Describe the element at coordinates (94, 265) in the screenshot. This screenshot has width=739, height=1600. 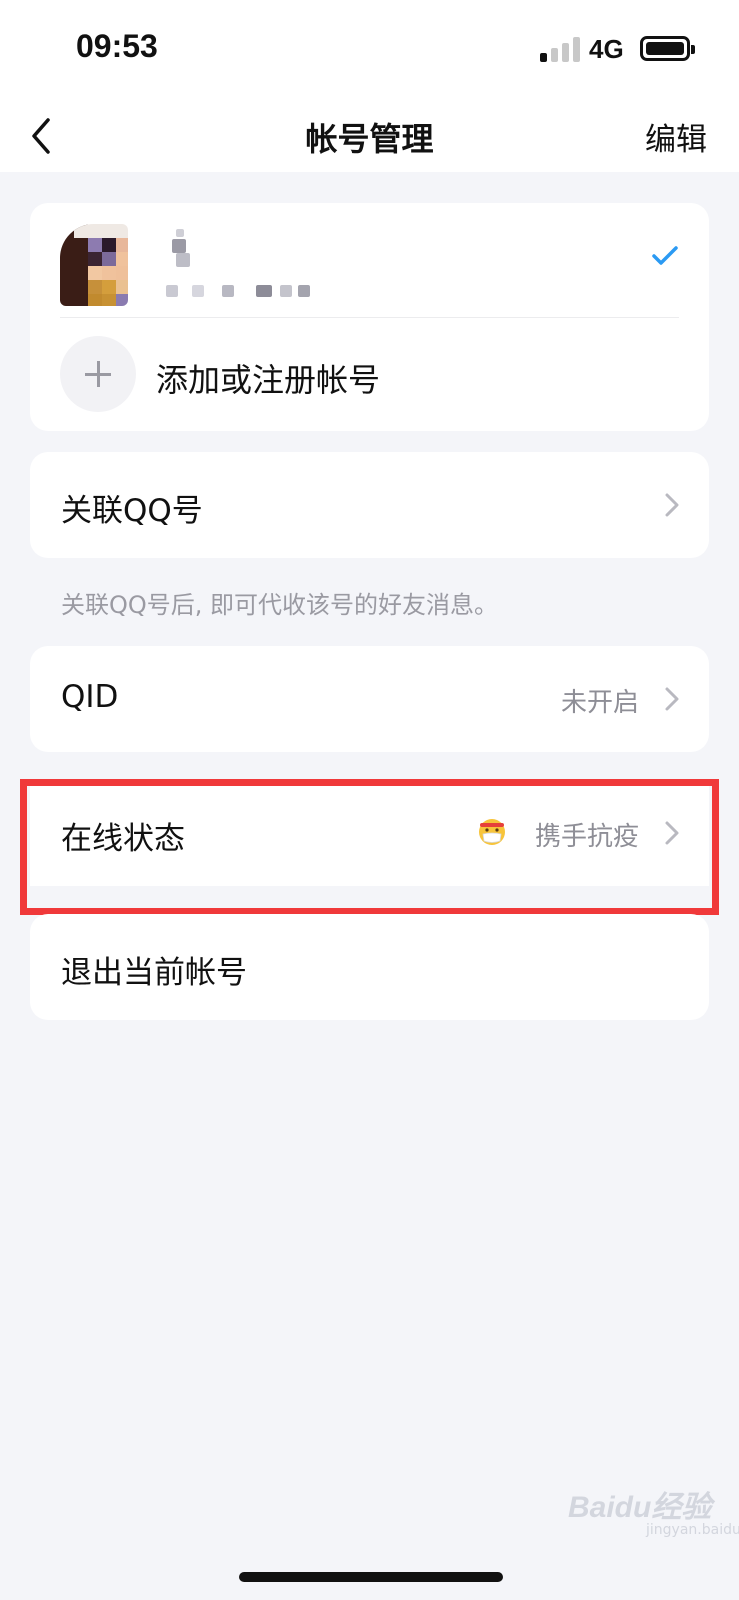
I see `avatar` at that location.